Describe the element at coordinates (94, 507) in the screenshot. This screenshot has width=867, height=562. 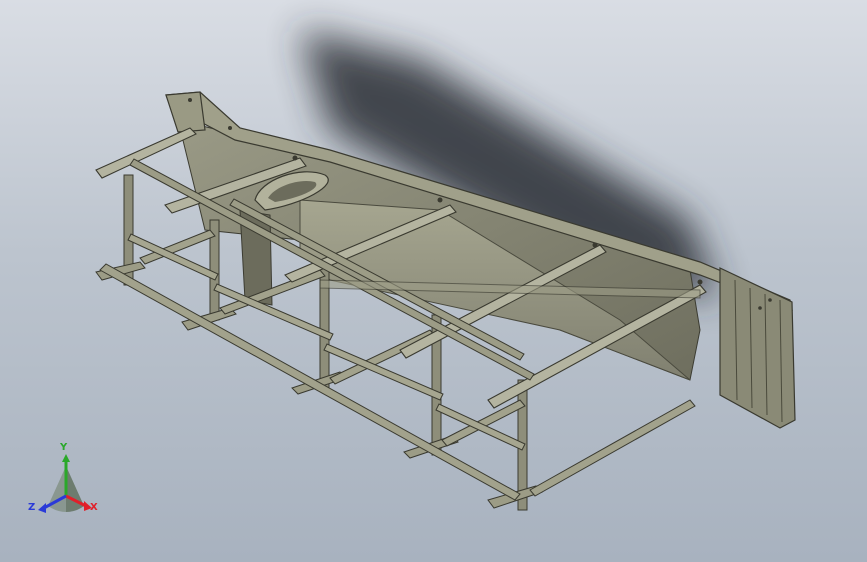
I see `triad-x-label: X` at that location.